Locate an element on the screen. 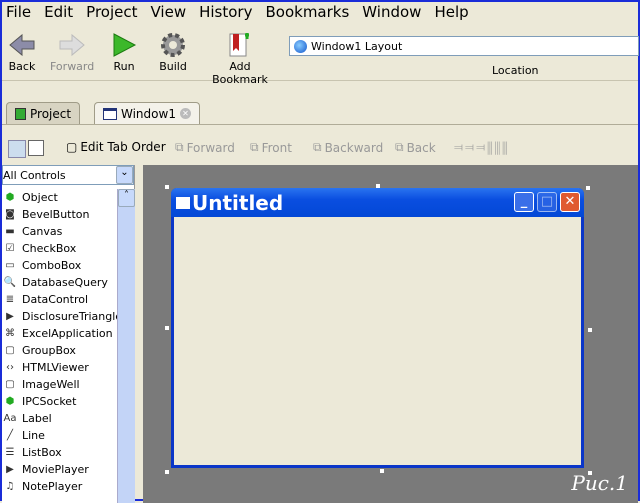 The height and width of the screenshot is (503, 640). close-icon: ✕ is located at coordinates (570, 202).